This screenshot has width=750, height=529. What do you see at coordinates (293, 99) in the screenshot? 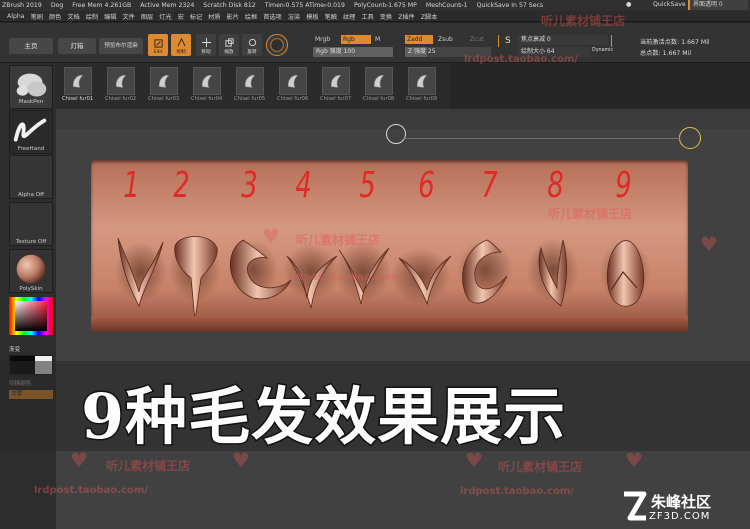
I see `brush-name: Chisel fur06` at bounding box center [293, 99].